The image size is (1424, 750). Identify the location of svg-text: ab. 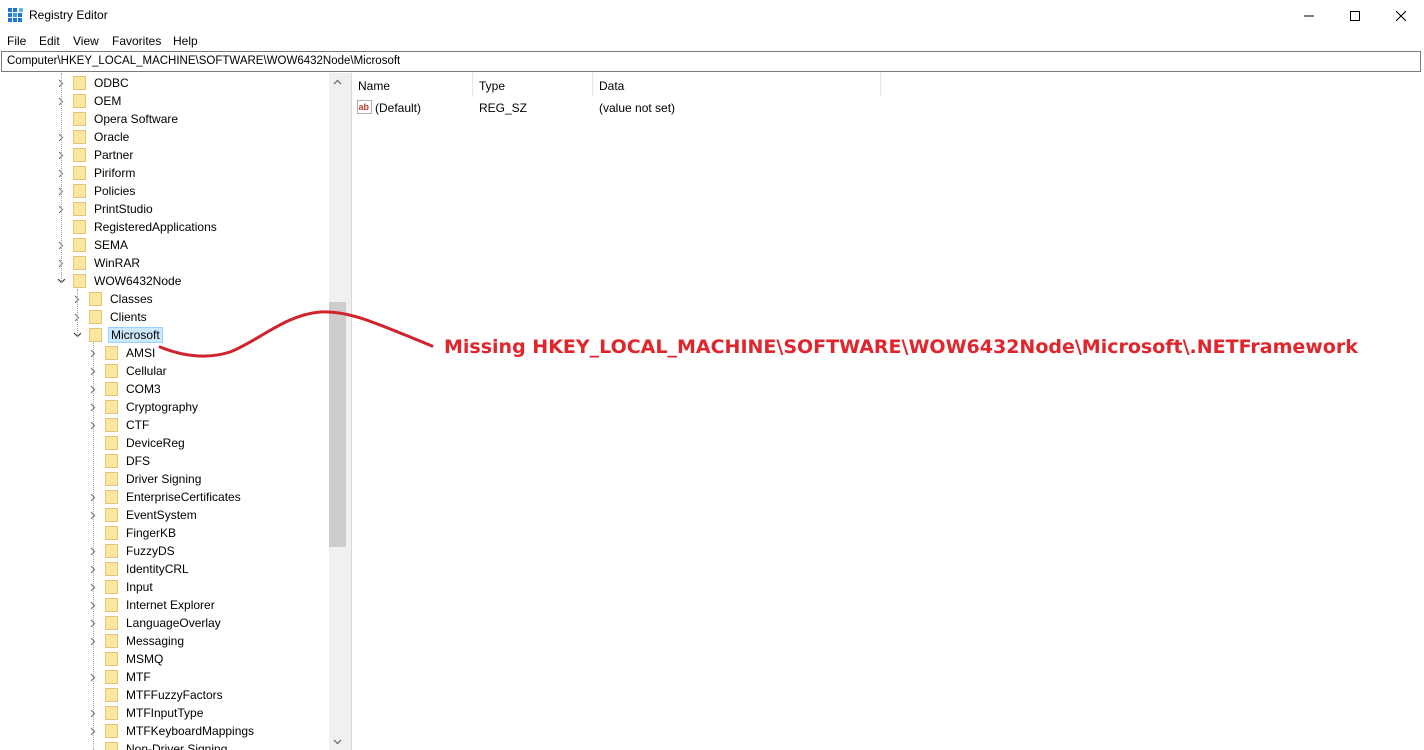
(364, 107).